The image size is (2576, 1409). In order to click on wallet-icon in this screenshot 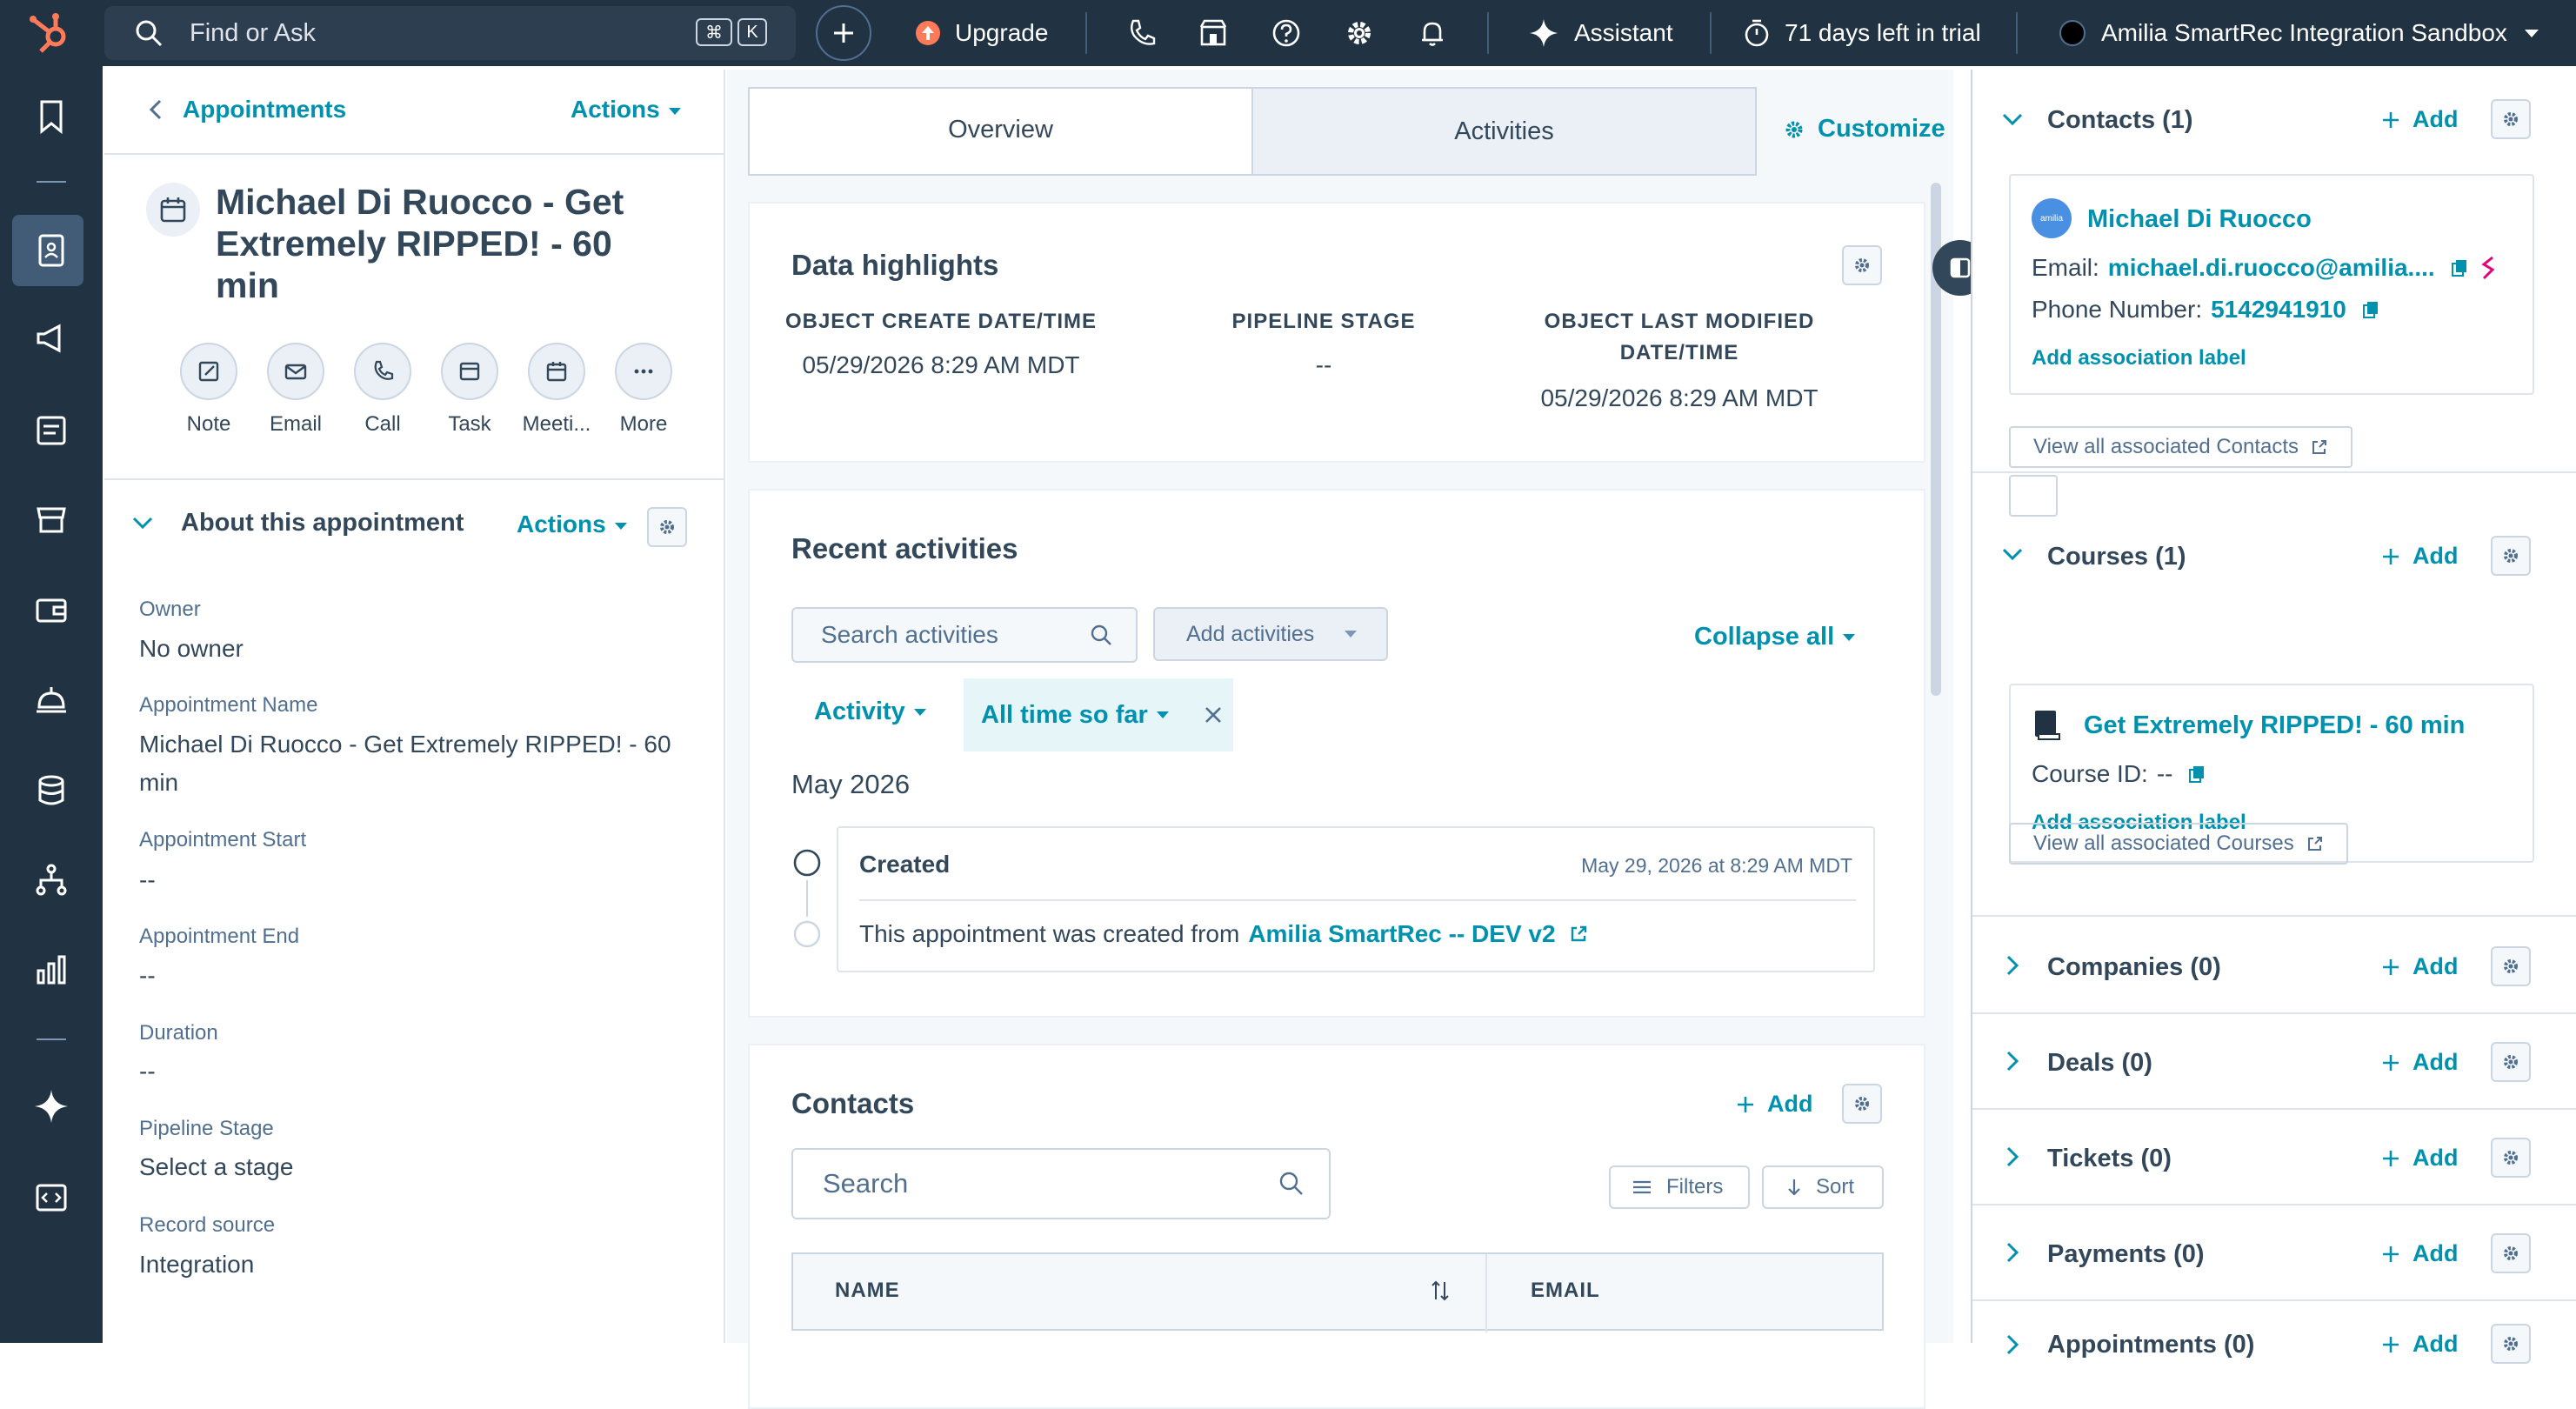, I will do `click(51, 610)`.